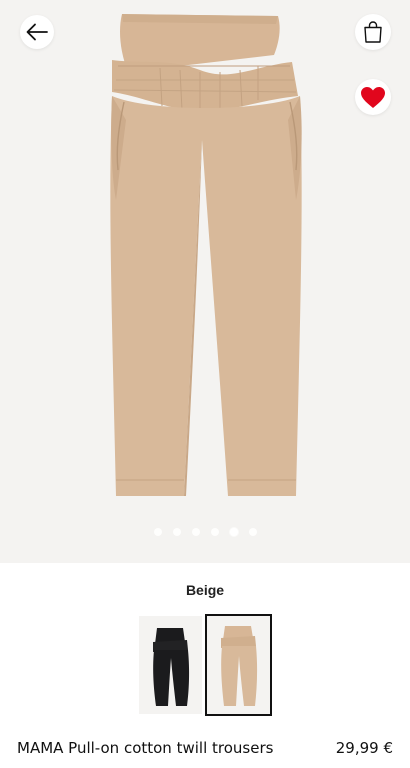 Image resolution: width=410 pixels, height=768 pixels. I want to click on shopping-bag-button, so click(373, 32).